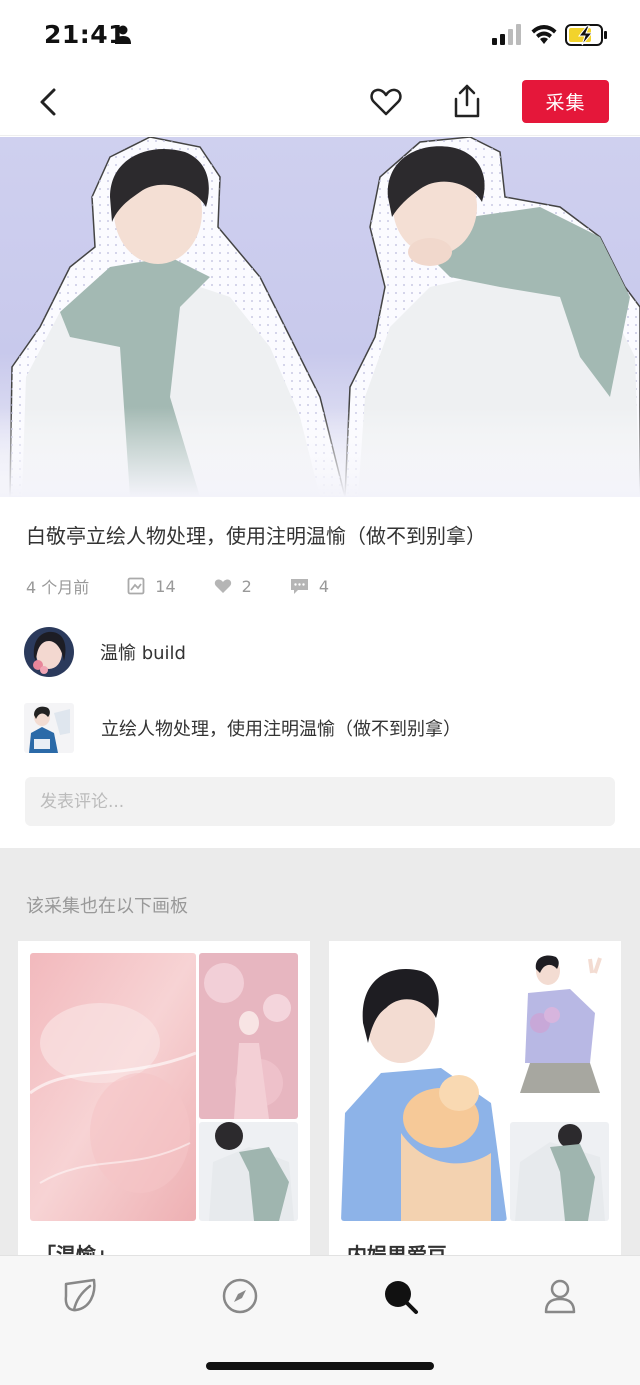 The image size is (640, 1385). Describe the element at coordinates (80, 1296) in the screenshot. I see `home-leaf-icon` at that location.